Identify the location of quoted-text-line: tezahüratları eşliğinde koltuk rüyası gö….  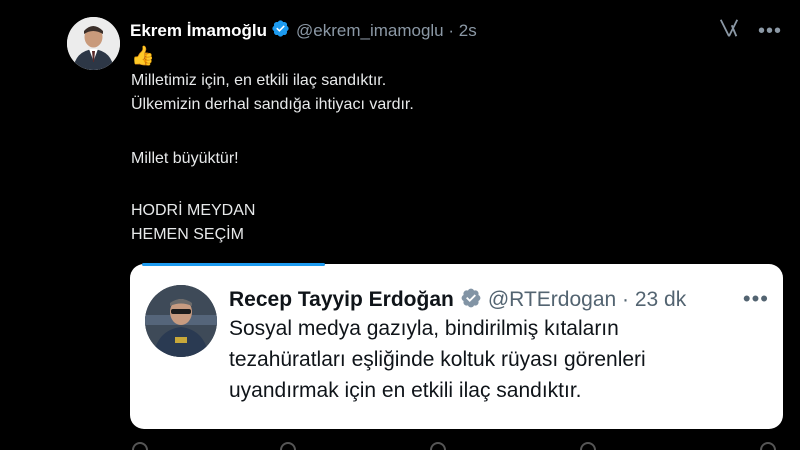
(437, 359).